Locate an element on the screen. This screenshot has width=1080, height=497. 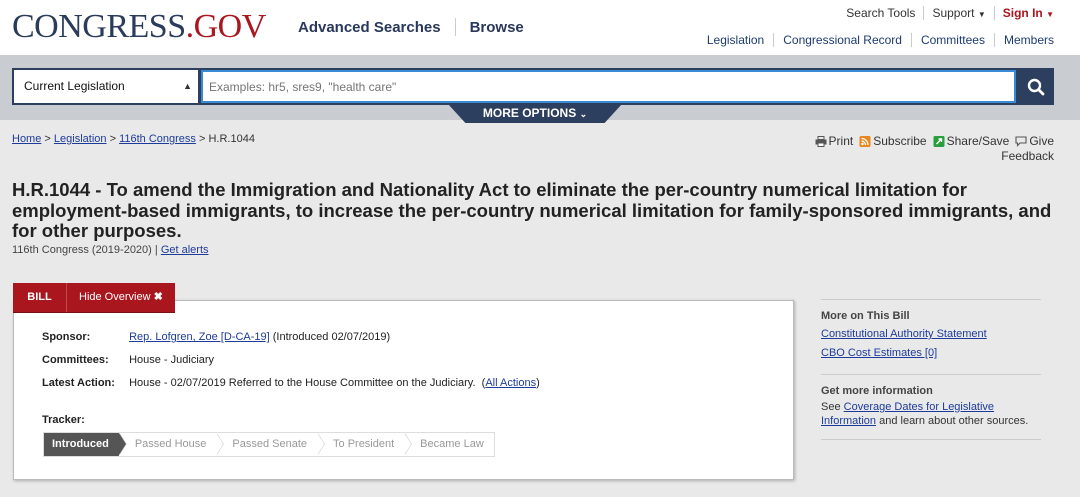
nav-browse: Browse is located at coordinates (497, 27).